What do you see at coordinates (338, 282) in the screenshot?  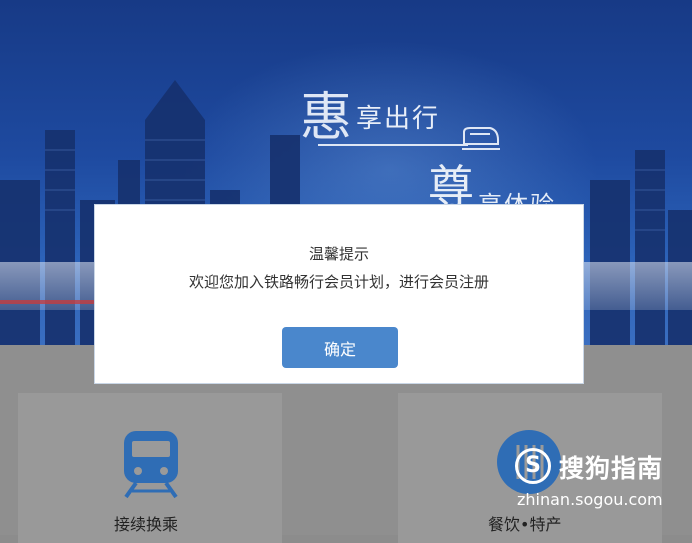 I see `dialog-message: 欢迎您加入铁路畅行会员计划，进行会员注册` at bounding box center [338, 282].